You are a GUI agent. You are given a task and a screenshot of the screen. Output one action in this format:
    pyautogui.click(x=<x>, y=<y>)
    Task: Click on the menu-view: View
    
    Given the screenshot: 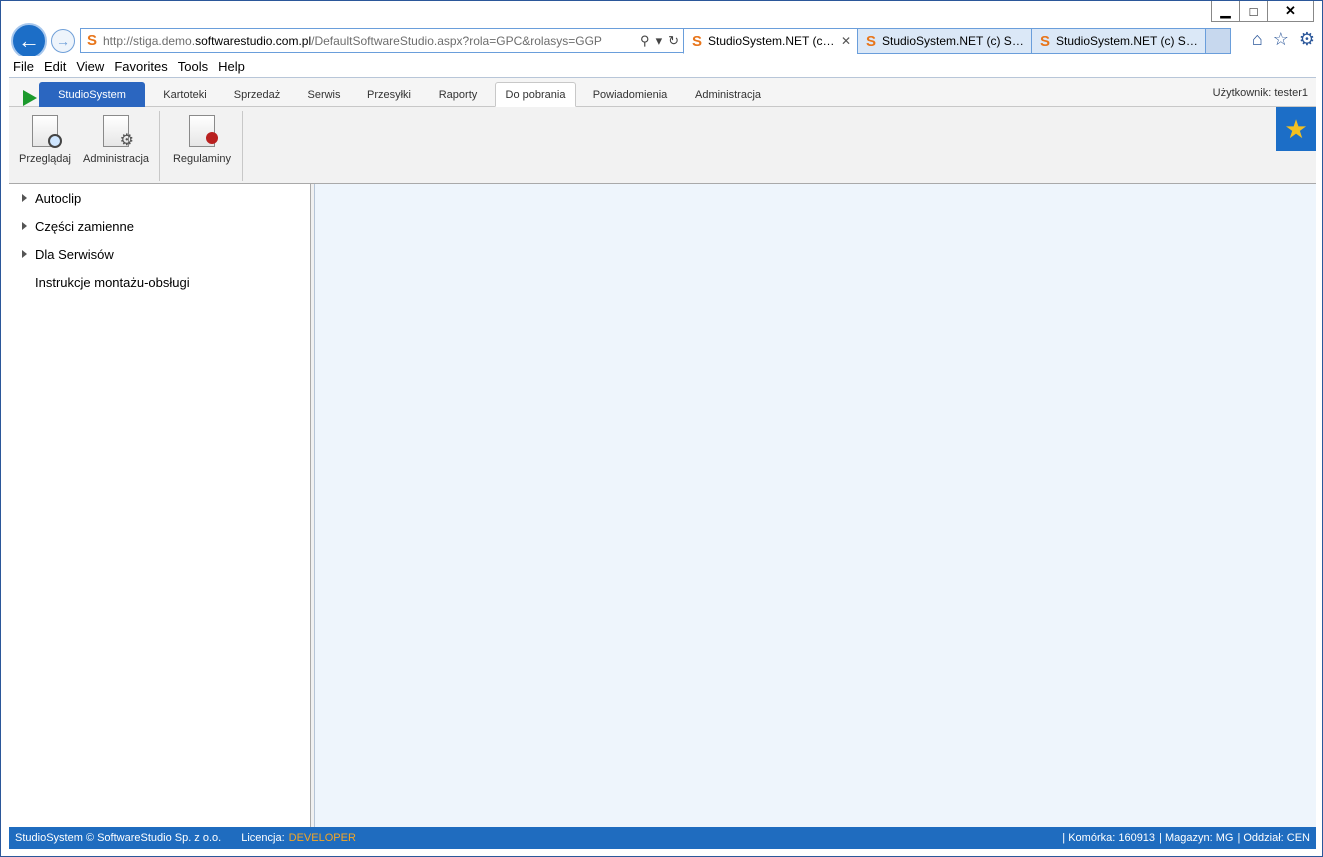 What is the action you would take?
    pyautogui.click(x=90, y=66)
    